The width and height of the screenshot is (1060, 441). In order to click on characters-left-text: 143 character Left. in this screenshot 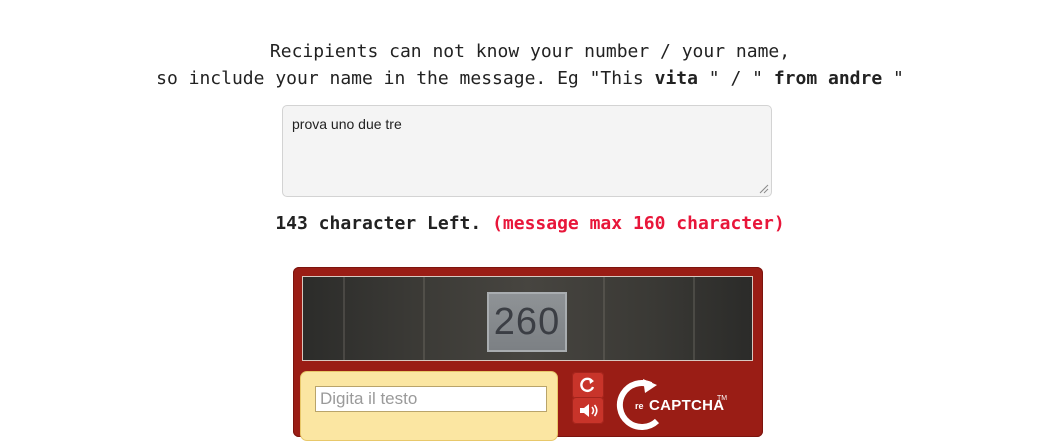, I will do `click(378, 223)`.